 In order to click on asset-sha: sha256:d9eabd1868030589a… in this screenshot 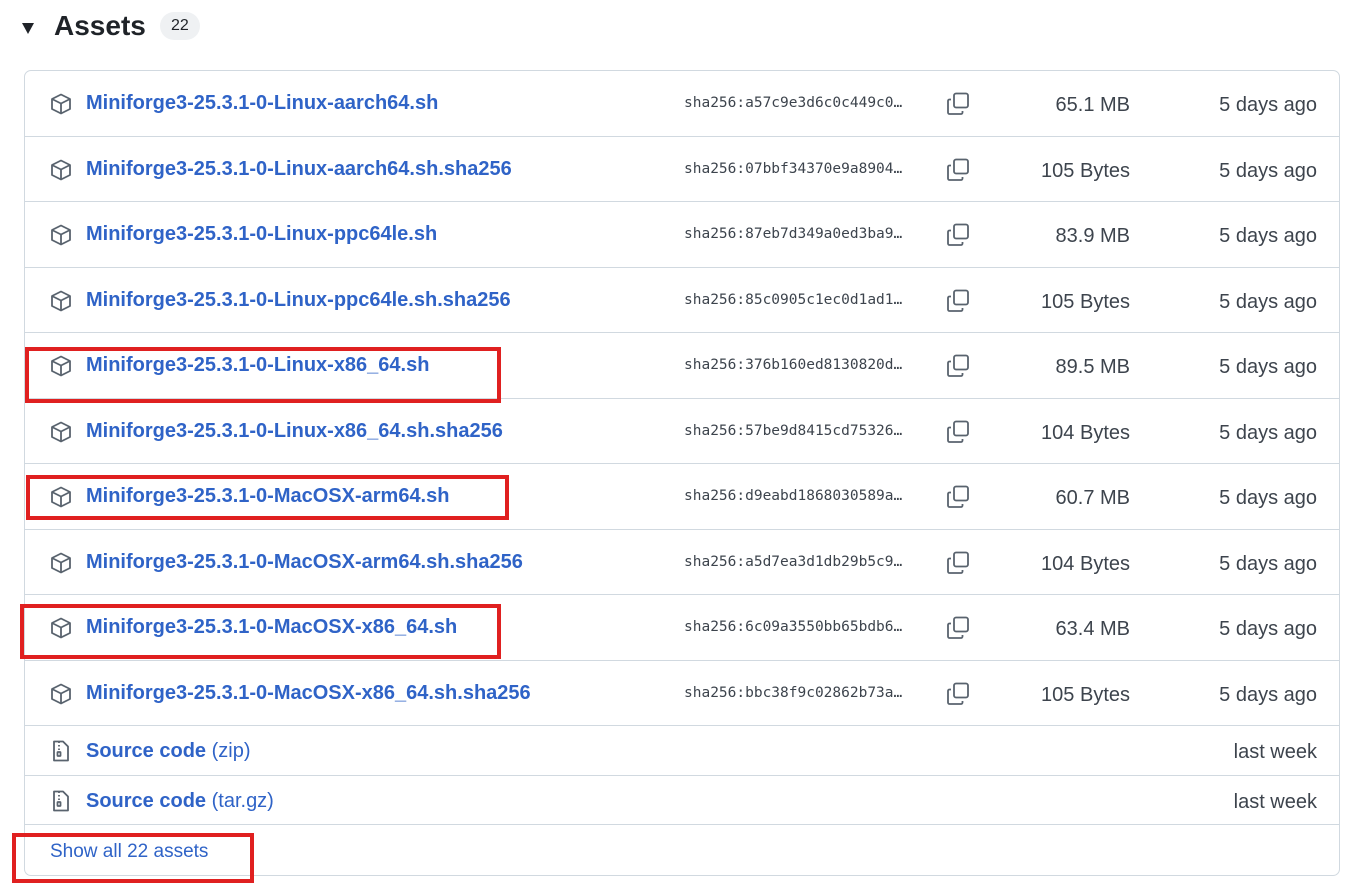, I will do `click(793, 496)`.